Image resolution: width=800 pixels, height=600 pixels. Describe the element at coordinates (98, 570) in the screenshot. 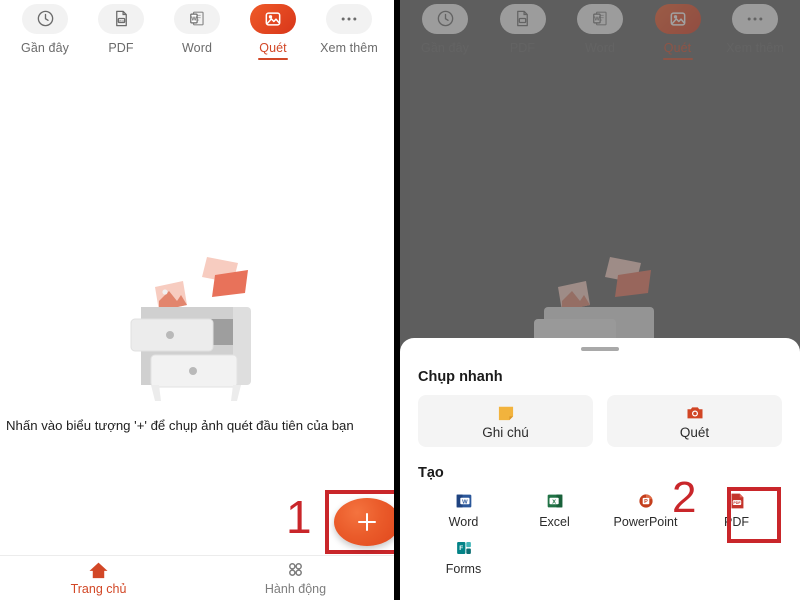

I see `home-icon` at that location.